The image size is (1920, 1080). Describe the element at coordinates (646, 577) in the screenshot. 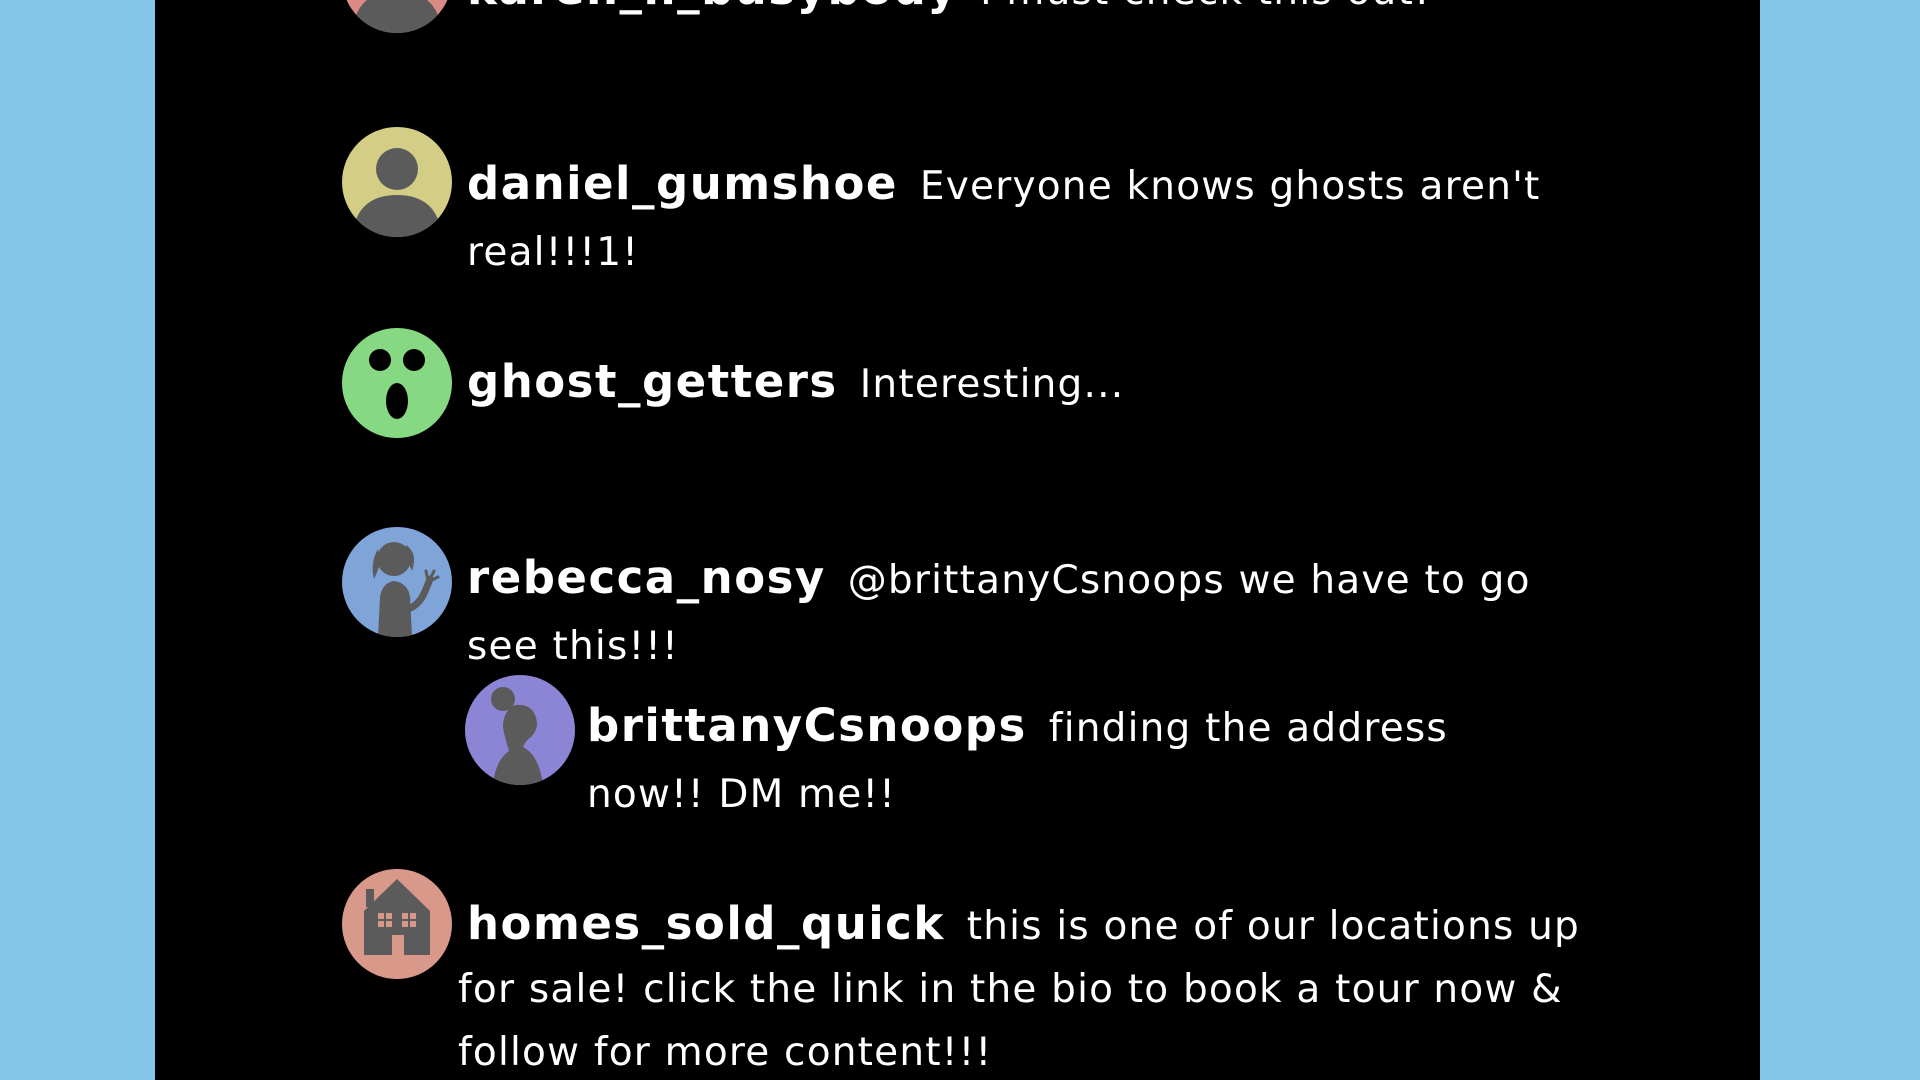

I see `username: rebecca_nosy` at that location.